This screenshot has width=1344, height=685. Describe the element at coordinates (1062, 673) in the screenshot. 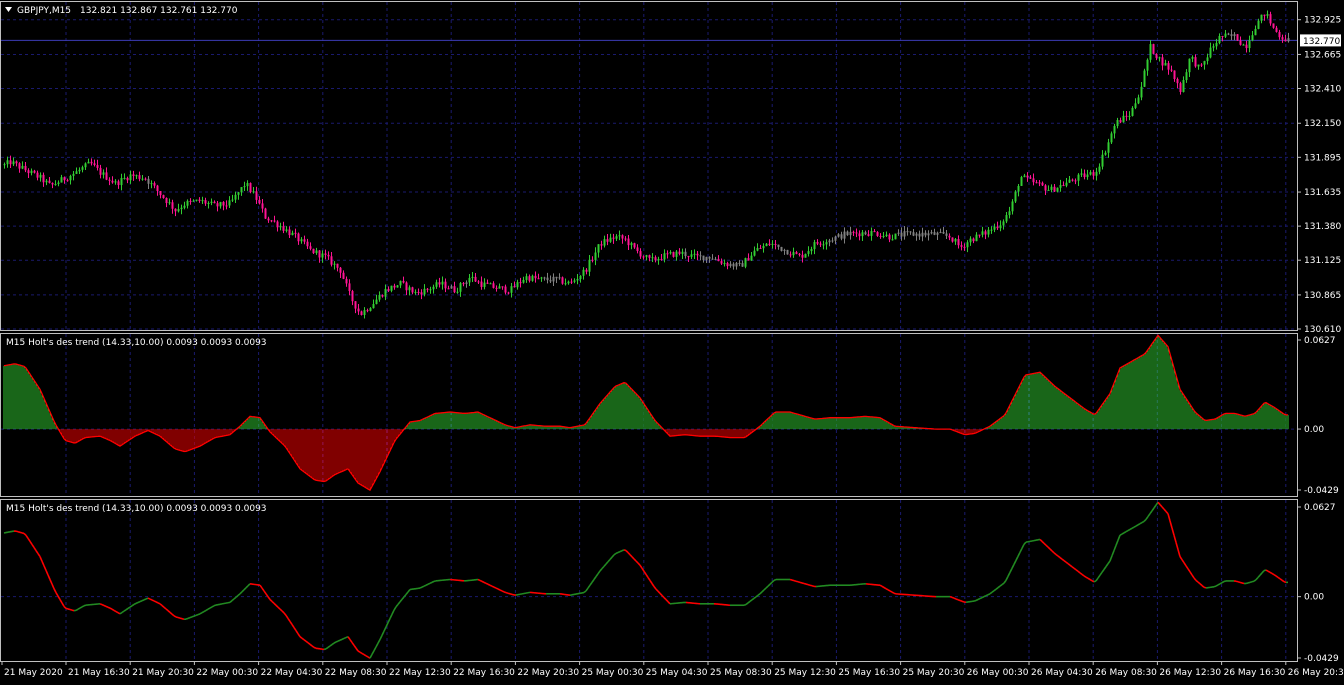

I see `x-tick-label: 26 May 04:30` at that location.